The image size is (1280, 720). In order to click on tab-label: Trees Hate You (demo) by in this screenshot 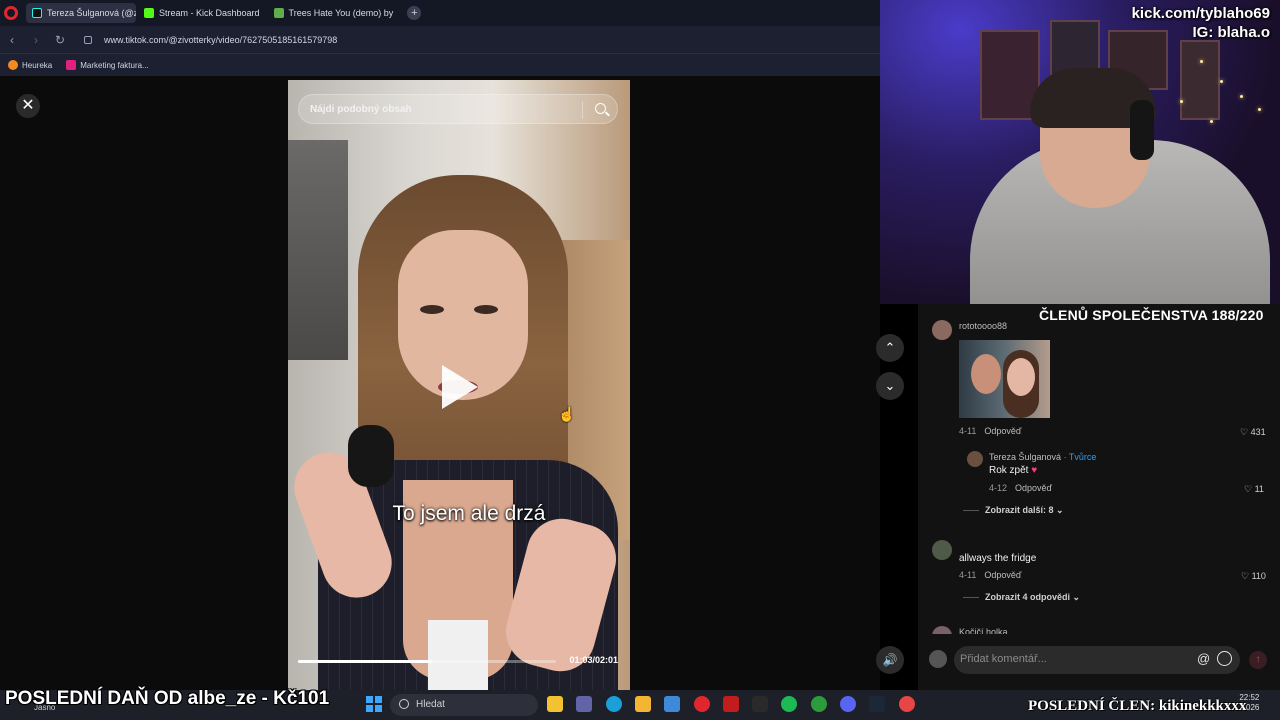, I will do `click(341, 13)`.